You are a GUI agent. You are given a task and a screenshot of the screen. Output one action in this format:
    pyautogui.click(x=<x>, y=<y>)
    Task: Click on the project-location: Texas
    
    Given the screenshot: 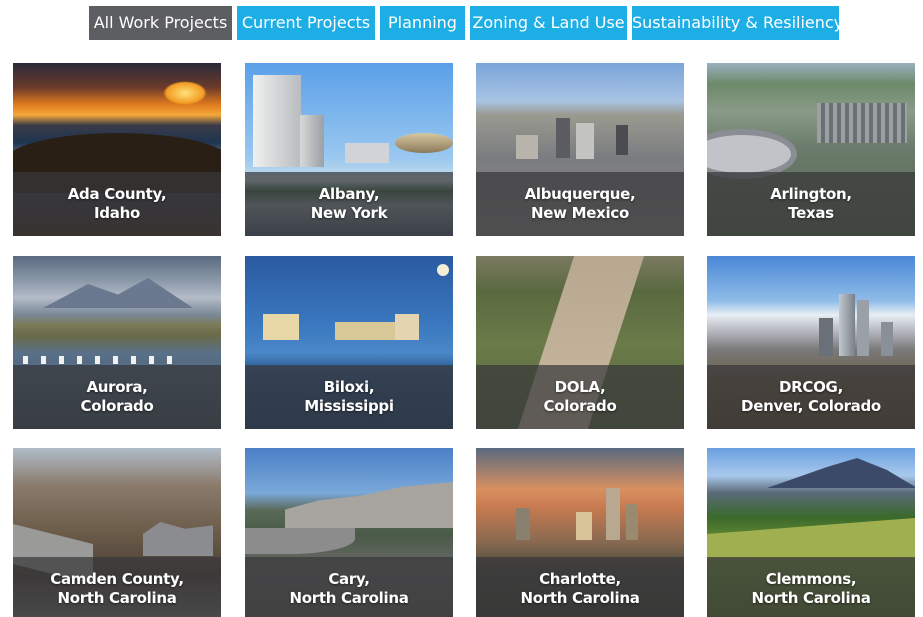 What is the action you would take?
    pyautogui.click(x=811, y=213)
    